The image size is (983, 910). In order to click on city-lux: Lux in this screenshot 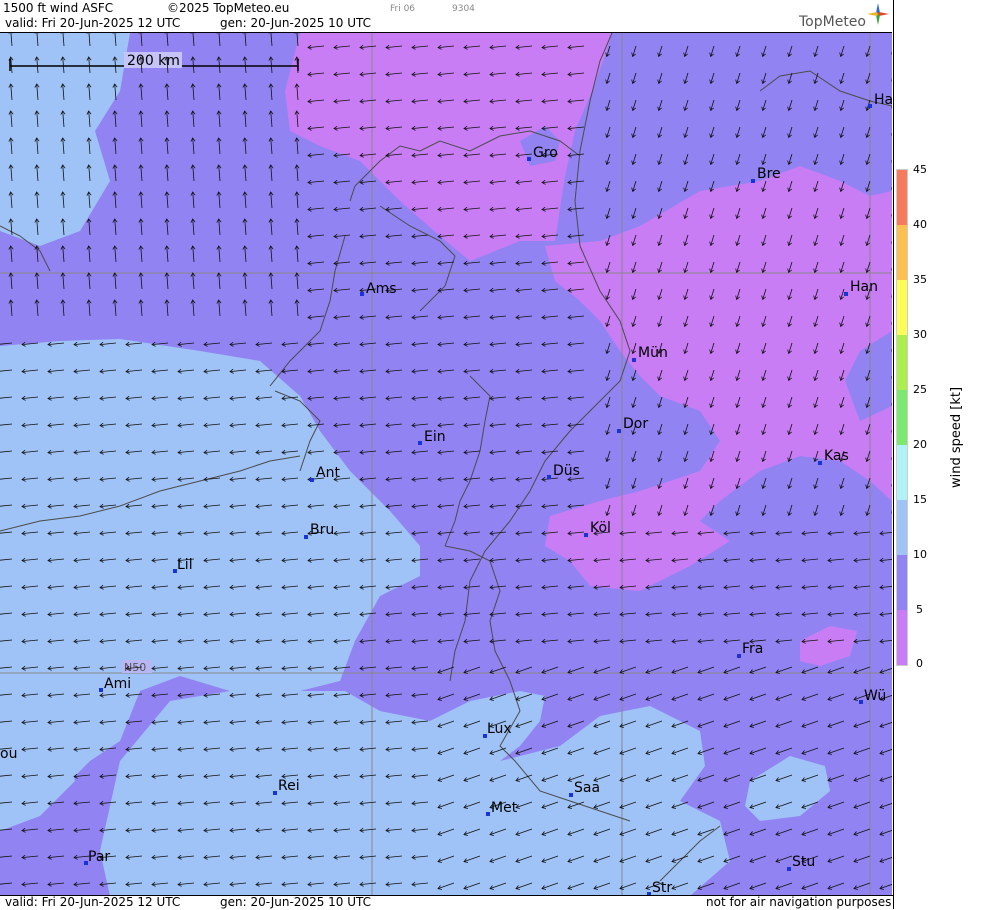, I will do `click(497, 729)`.